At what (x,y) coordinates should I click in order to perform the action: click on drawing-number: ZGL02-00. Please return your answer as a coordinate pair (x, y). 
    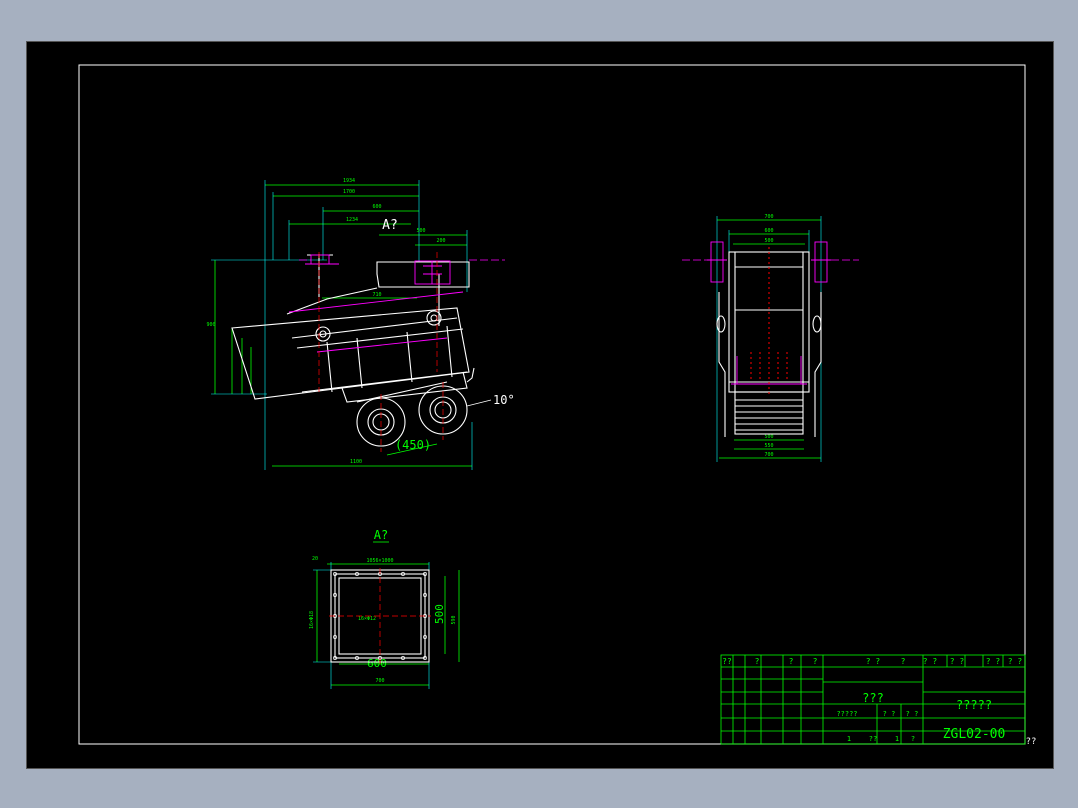
    Looking at the image, I should click on (974, 734).